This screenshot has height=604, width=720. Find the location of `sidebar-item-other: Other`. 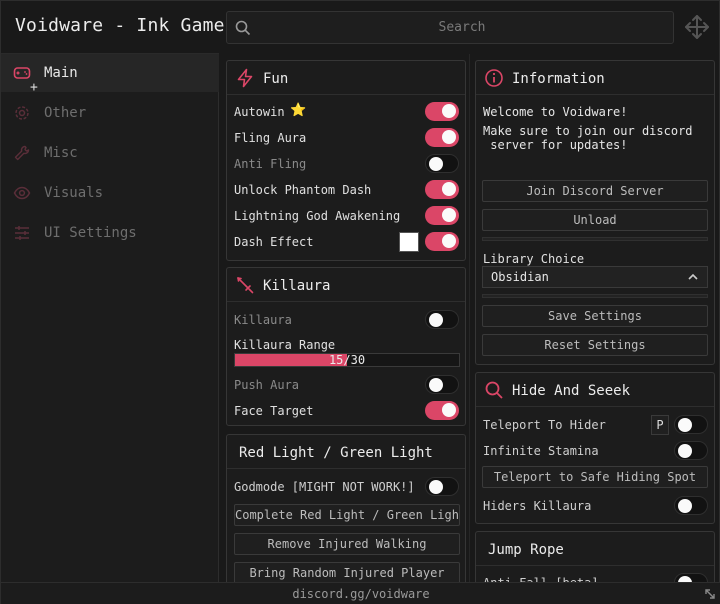

sidebar-item-other: Other is located at coordinates (110, 113).